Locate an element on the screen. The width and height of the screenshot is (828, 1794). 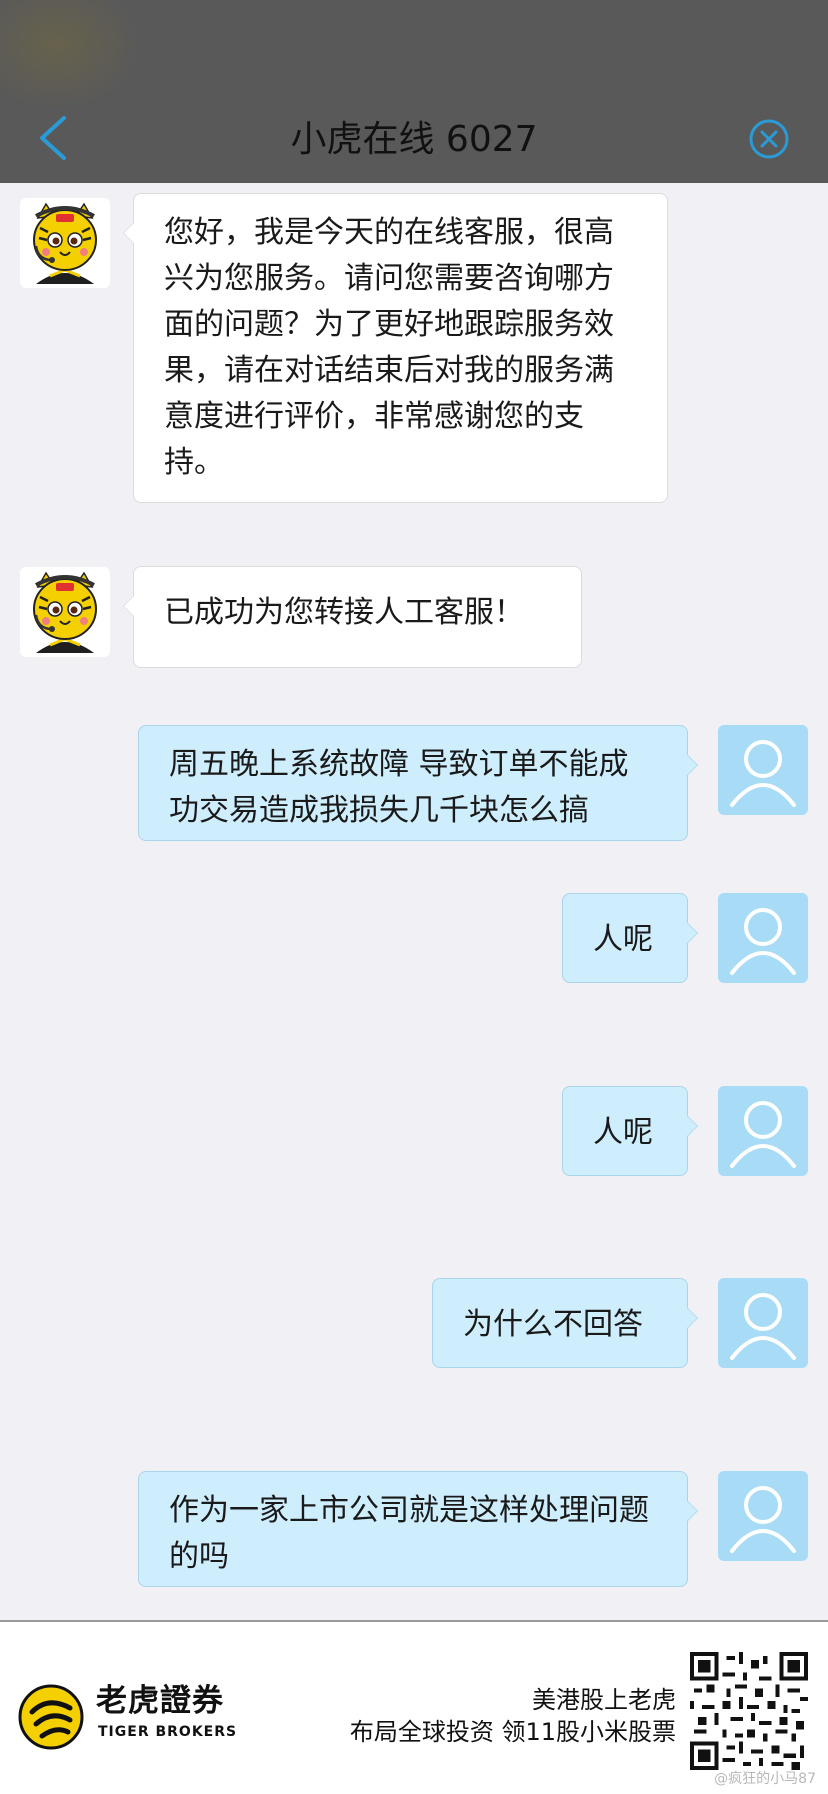
message-bubble-user: 周五晚上系统故障 导致订单不能成功交易造成我损失几千块怎么搞 is located at coordinates (418, 783).